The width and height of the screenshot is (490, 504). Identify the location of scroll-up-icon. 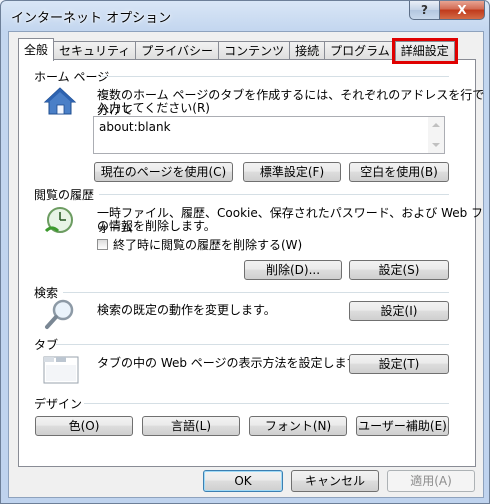
(436, 125).